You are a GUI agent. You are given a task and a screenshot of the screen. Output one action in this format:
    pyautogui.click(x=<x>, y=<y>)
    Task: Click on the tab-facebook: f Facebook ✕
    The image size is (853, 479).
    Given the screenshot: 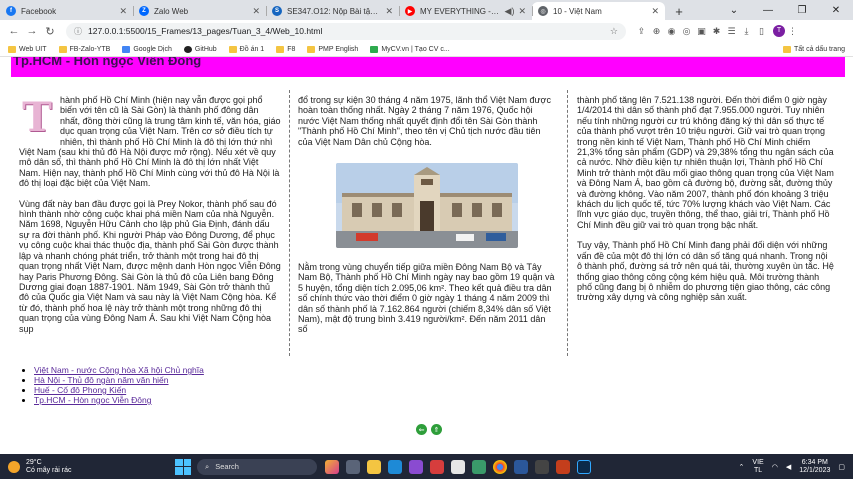 What is the action you would take?
    pyautogui.click(x=66, y=11)
    